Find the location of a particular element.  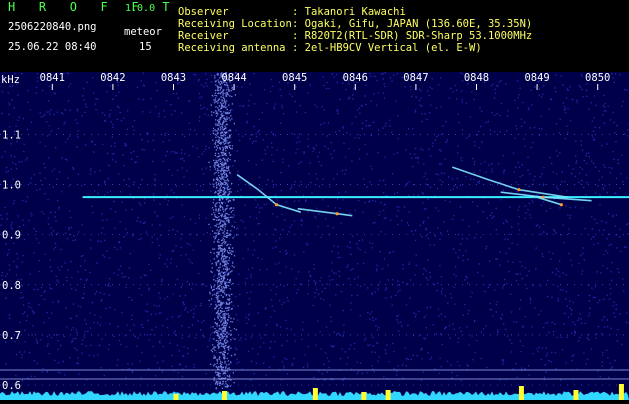

info-value-location: : Ogaki, Gifu, JAPAN (136.60E, 35.35N) is located at coordinates (412, 24).